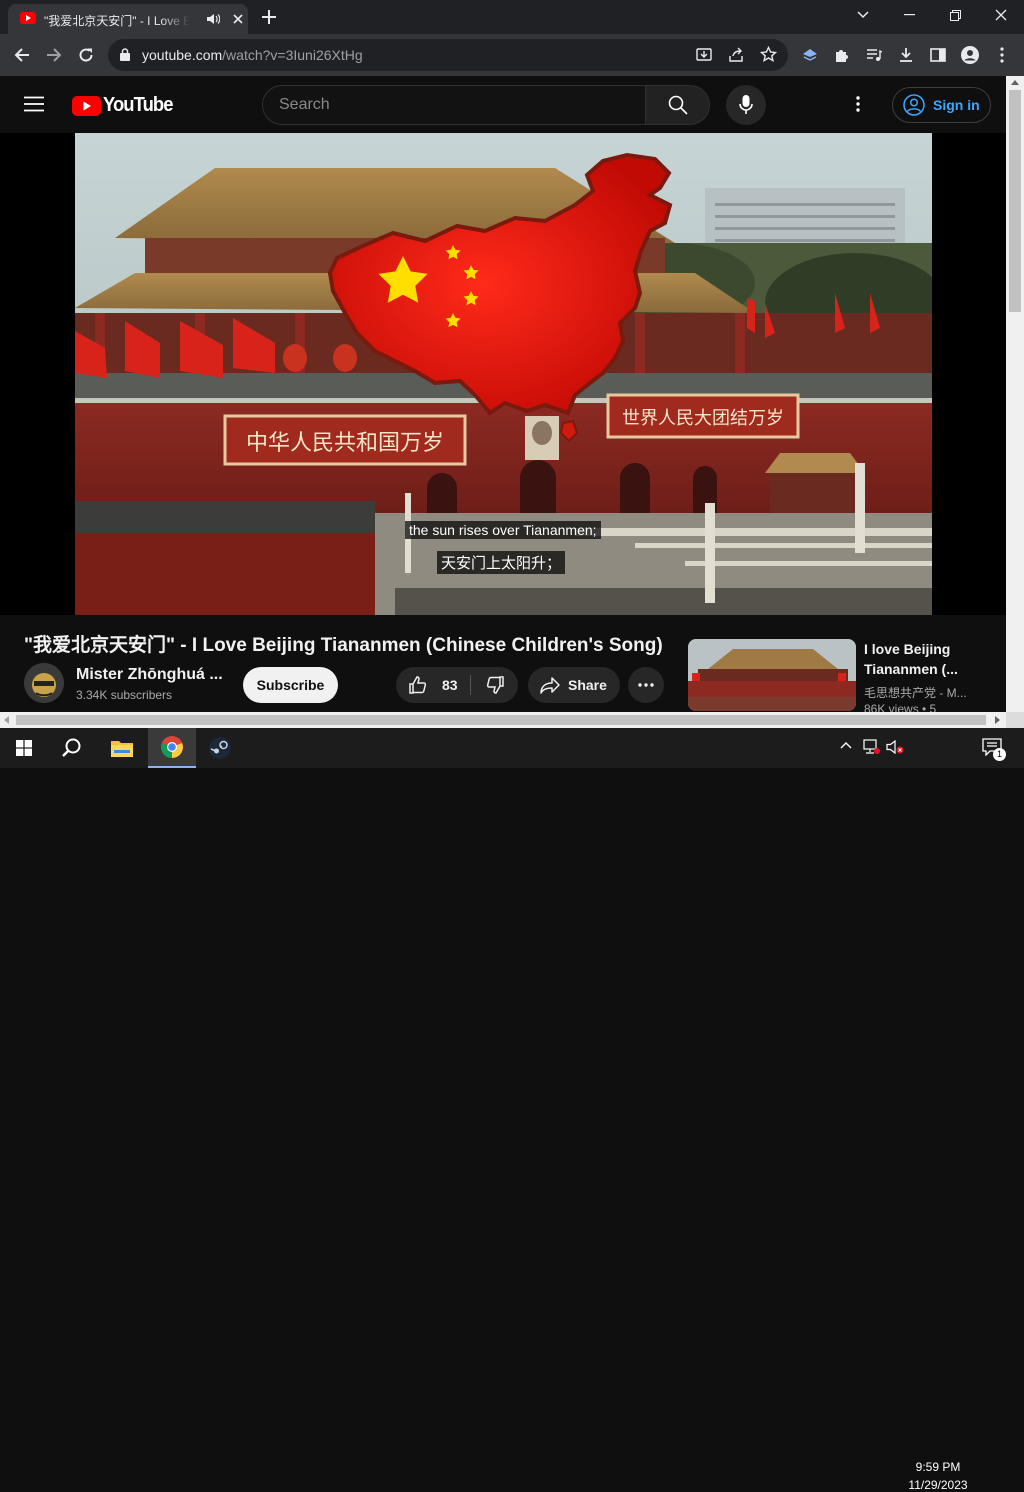  I want to click on volume-muted-icon, so click(895, 747).